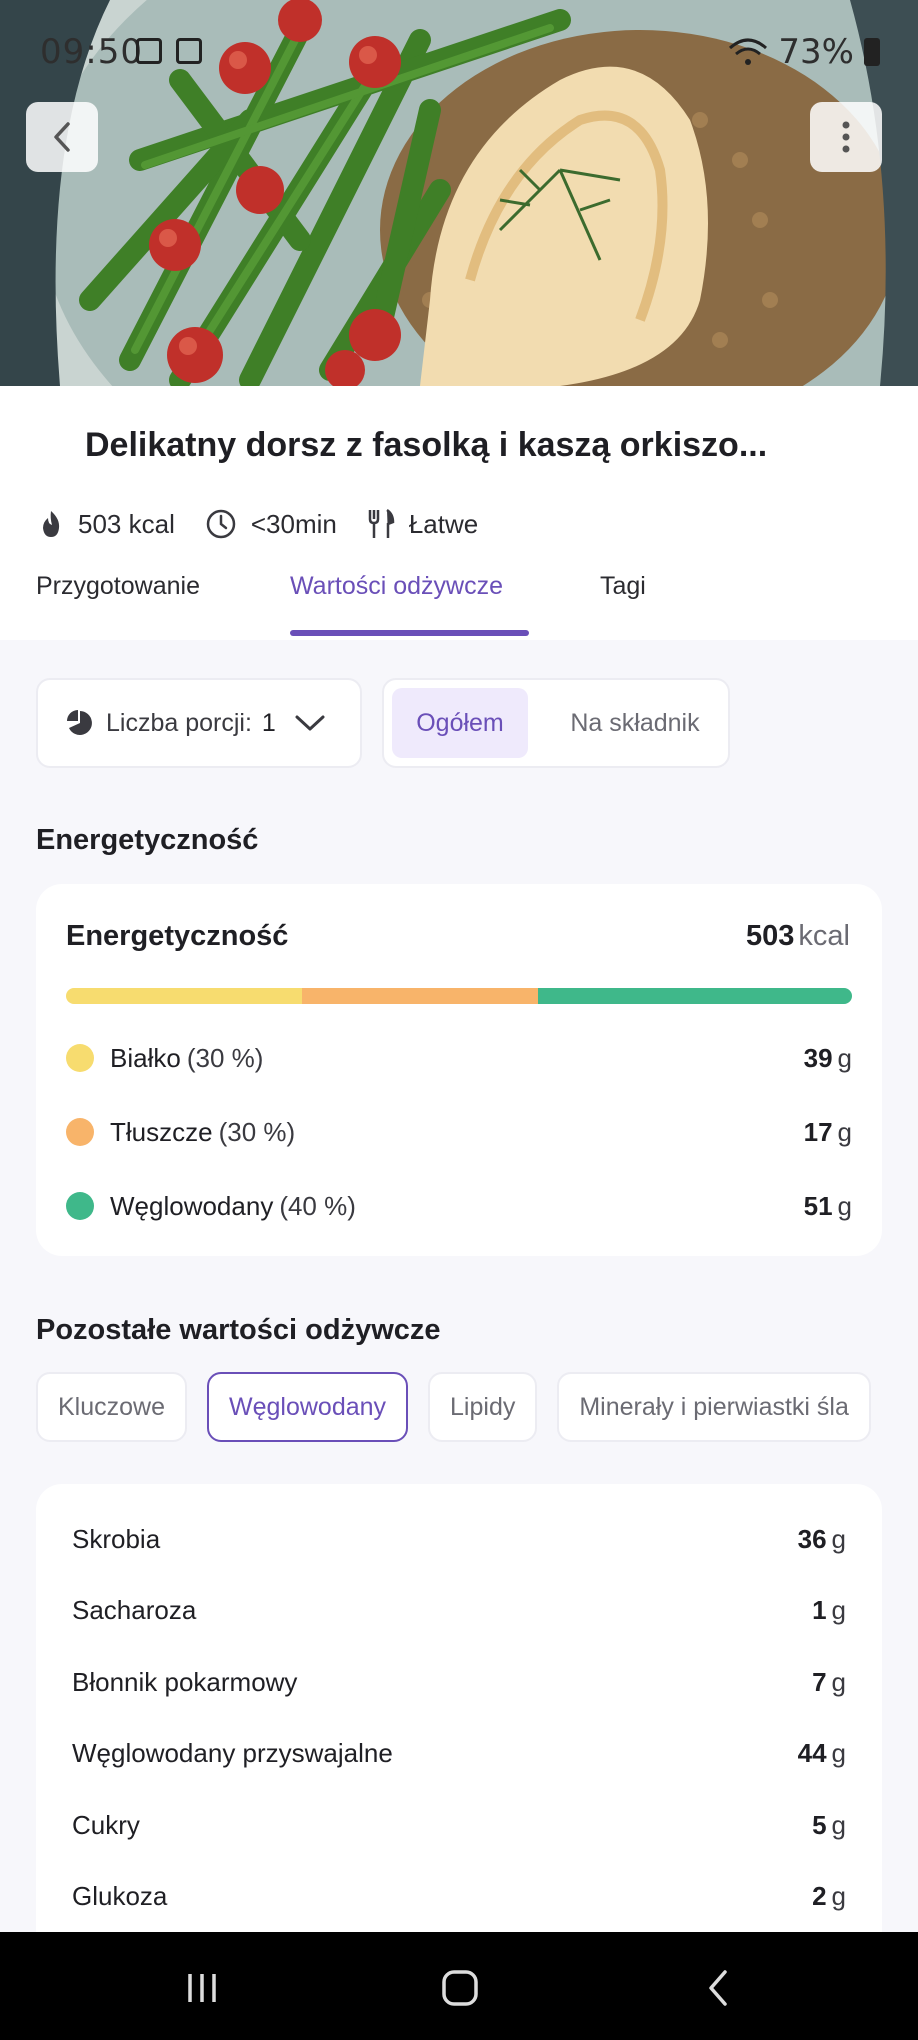 This screenshot has height=2040, width=918. What do you see at coordinates (80, 1132) in the screenshot?
I see `fat-color-dot` at bounding box center [80, 1132].